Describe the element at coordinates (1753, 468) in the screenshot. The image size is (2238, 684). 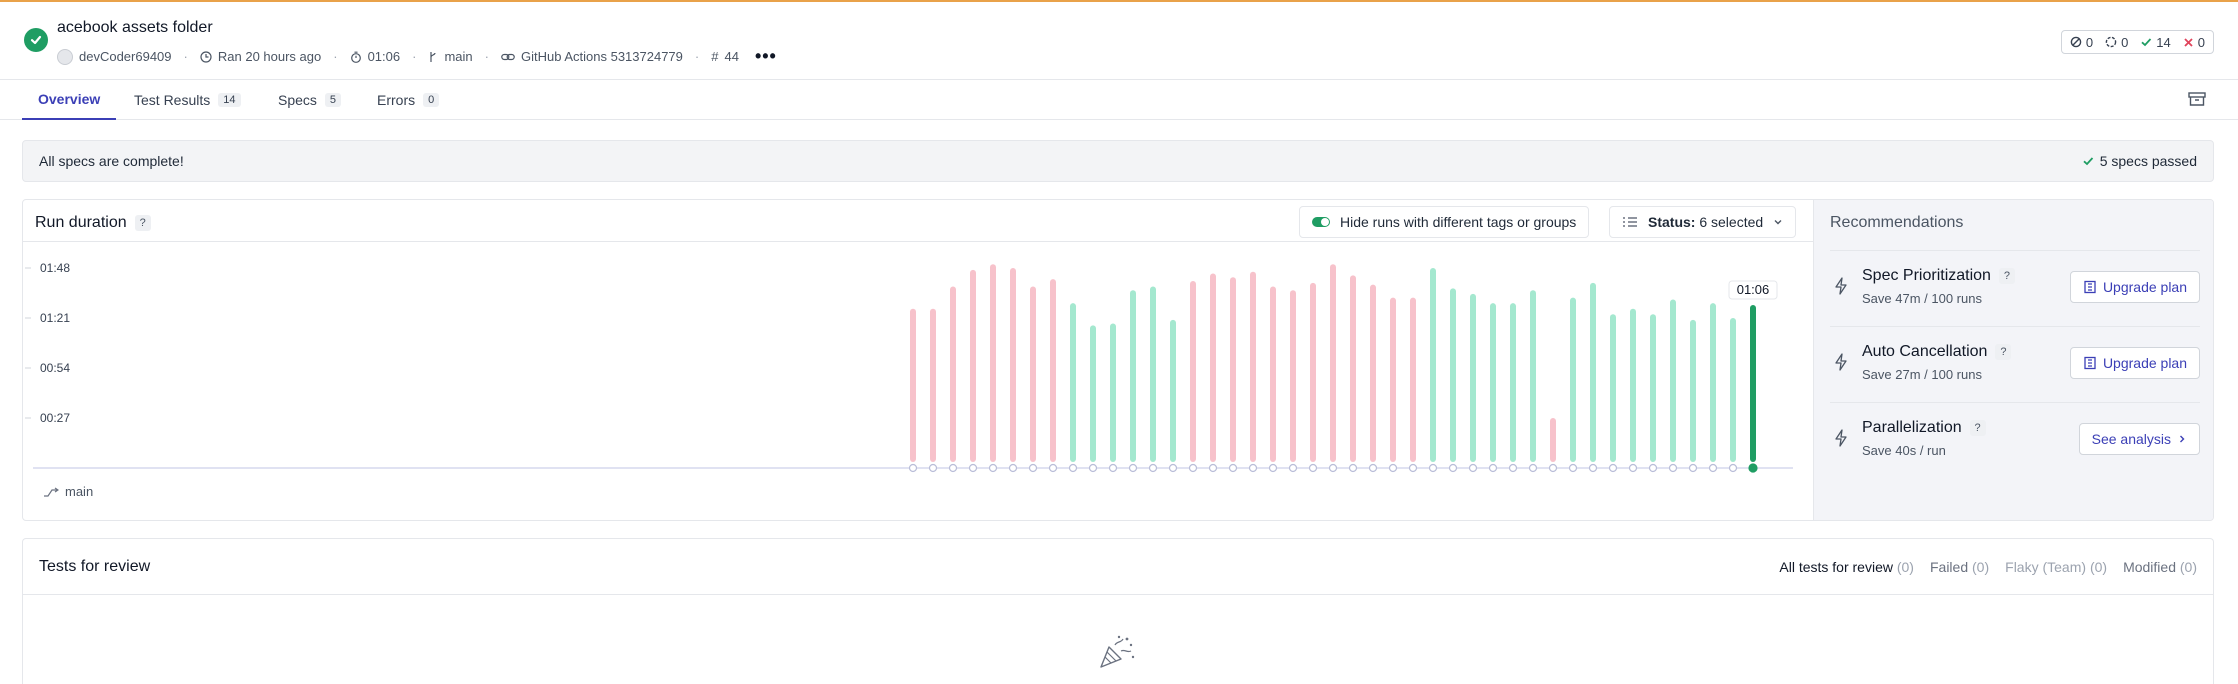
I see `current-run-dot` at that location.